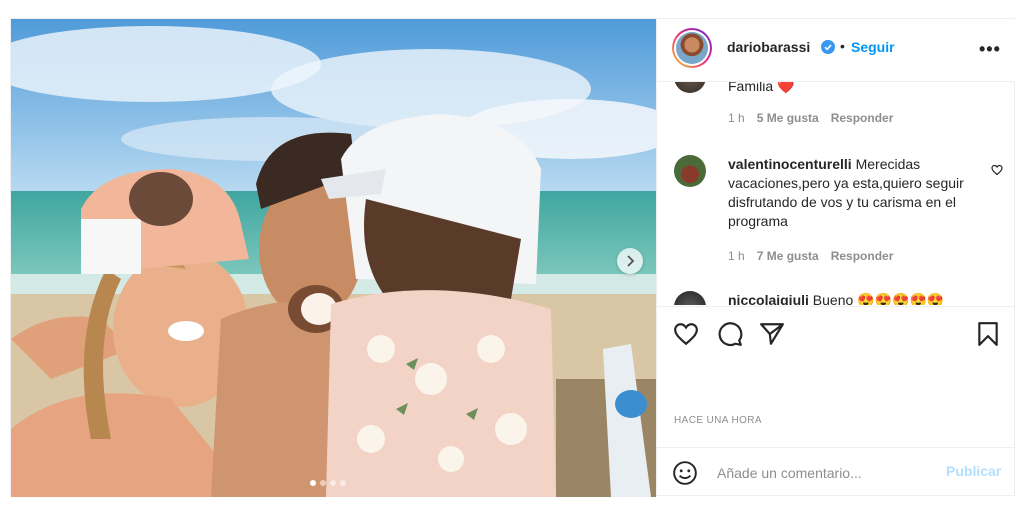 The width and height of the screenshot is (1024, 512). Describe the element at coordinates (988, 334) in the screenshot. I see `bookmark-icon` at that location.